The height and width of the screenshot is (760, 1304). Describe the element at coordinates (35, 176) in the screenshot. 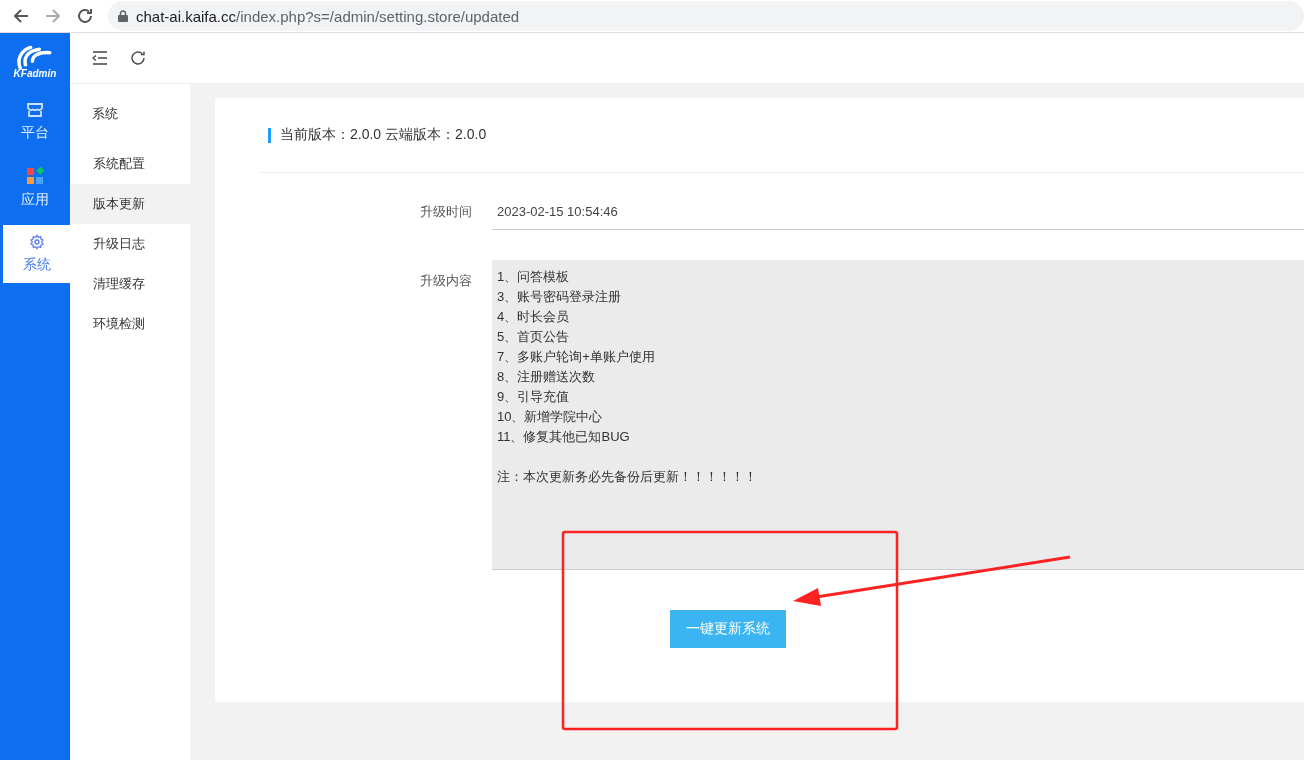

I see `apps-icon` at that location.